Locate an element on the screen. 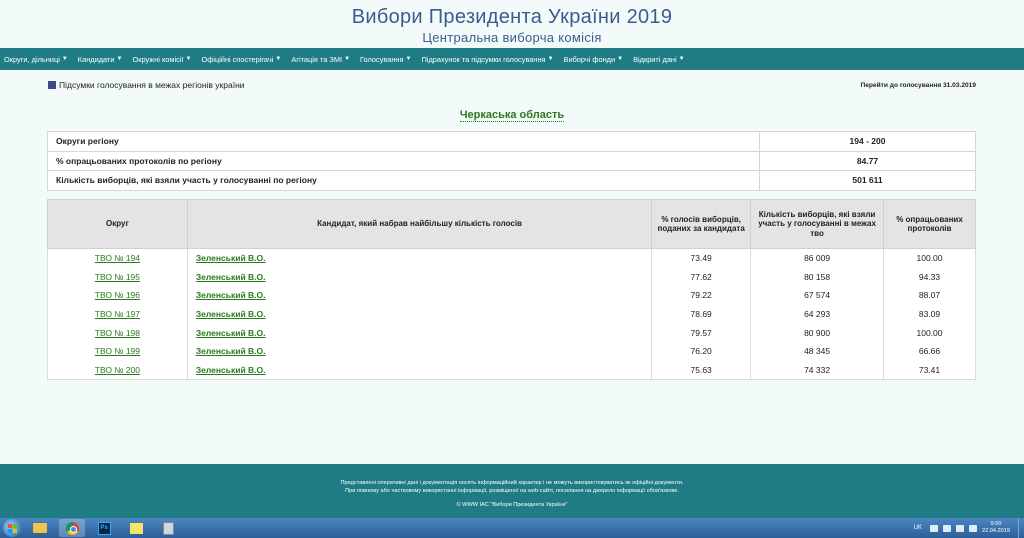 The height and width of the screenshot is (538, 1024). start-button is located at coordinates (12, 528).